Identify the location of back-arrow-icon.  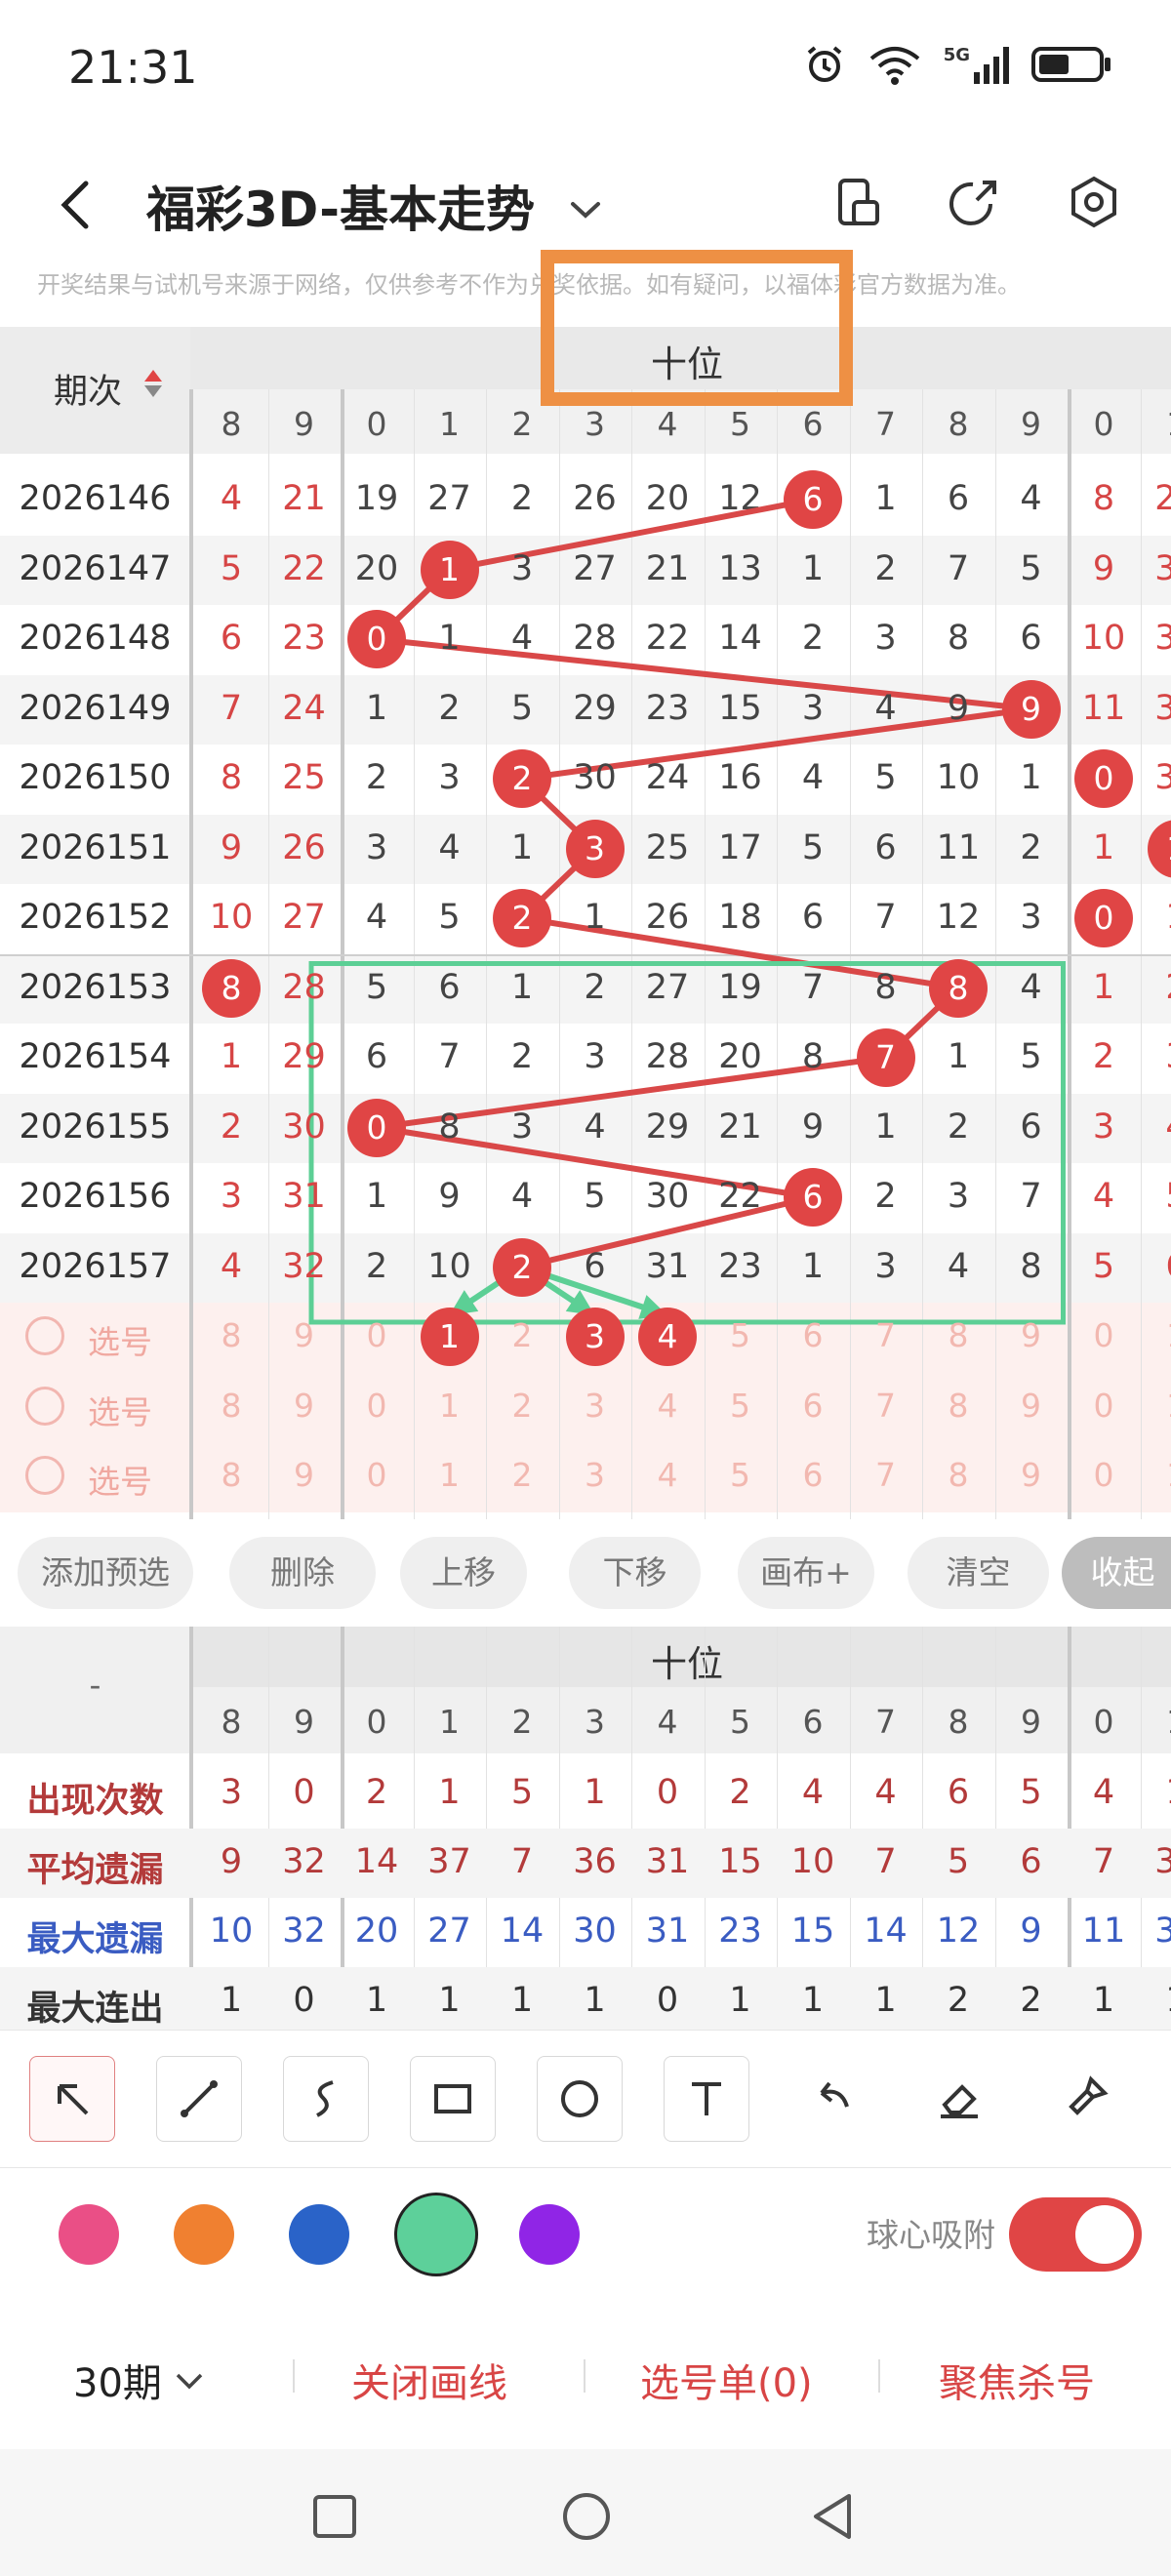
(78, 205).